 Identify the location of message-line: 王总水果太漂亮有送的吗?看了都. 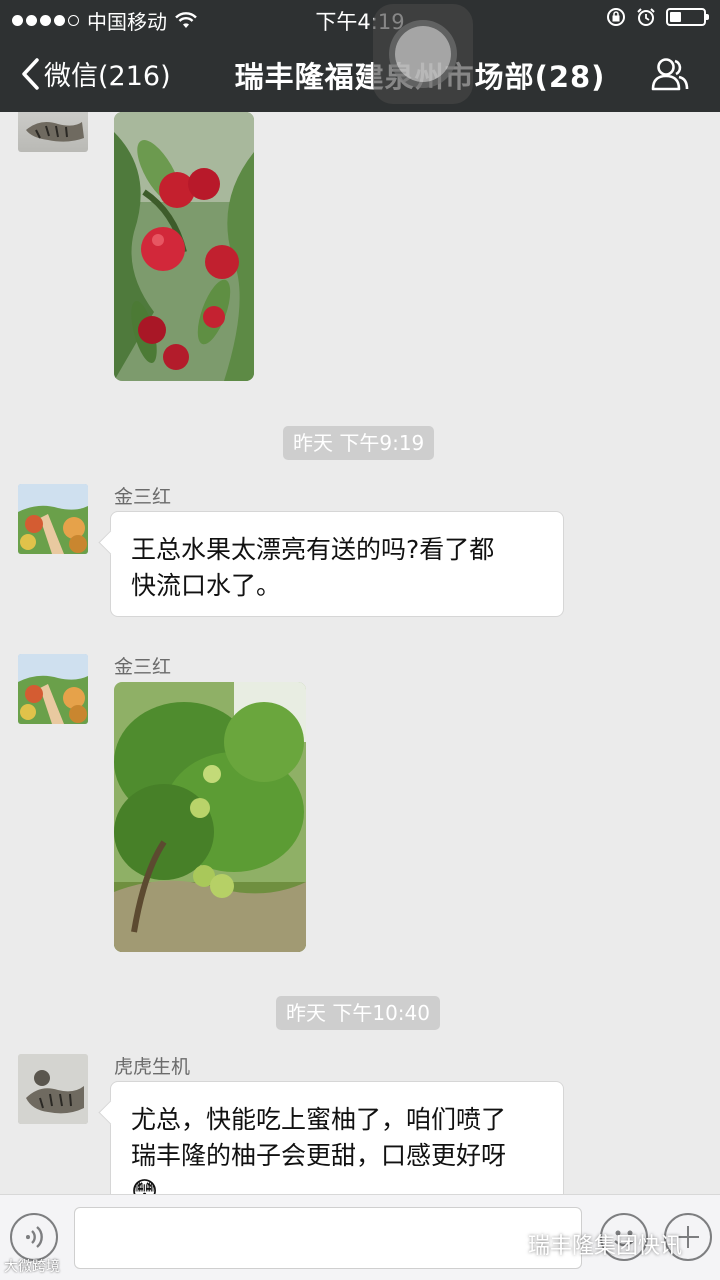
(313, 549).